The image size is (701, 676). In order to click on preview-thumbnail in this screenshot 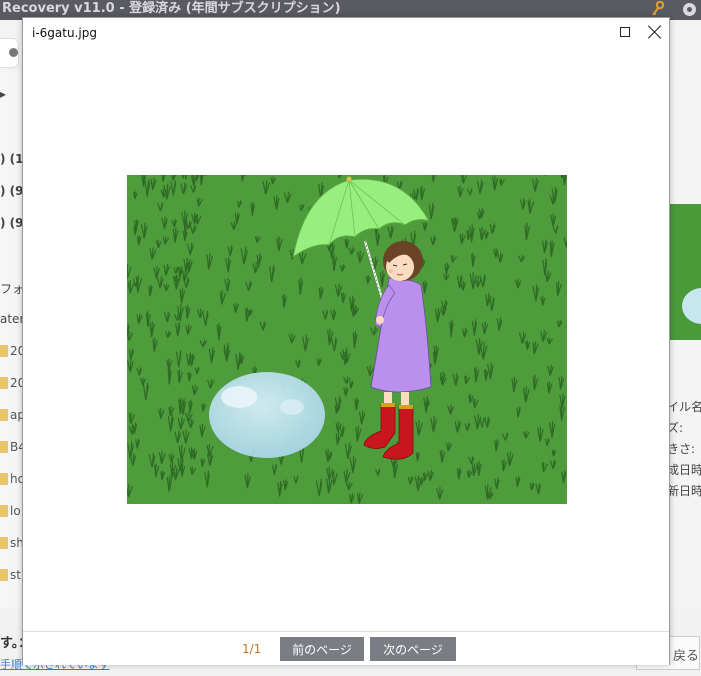, I will do `click(685, 272)`.